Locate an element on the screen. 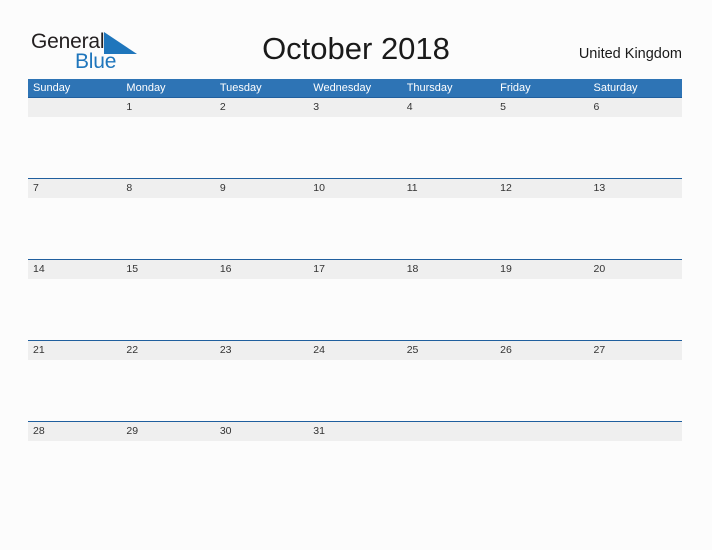  day-cell: 23 is located at coordinates (261, 350).